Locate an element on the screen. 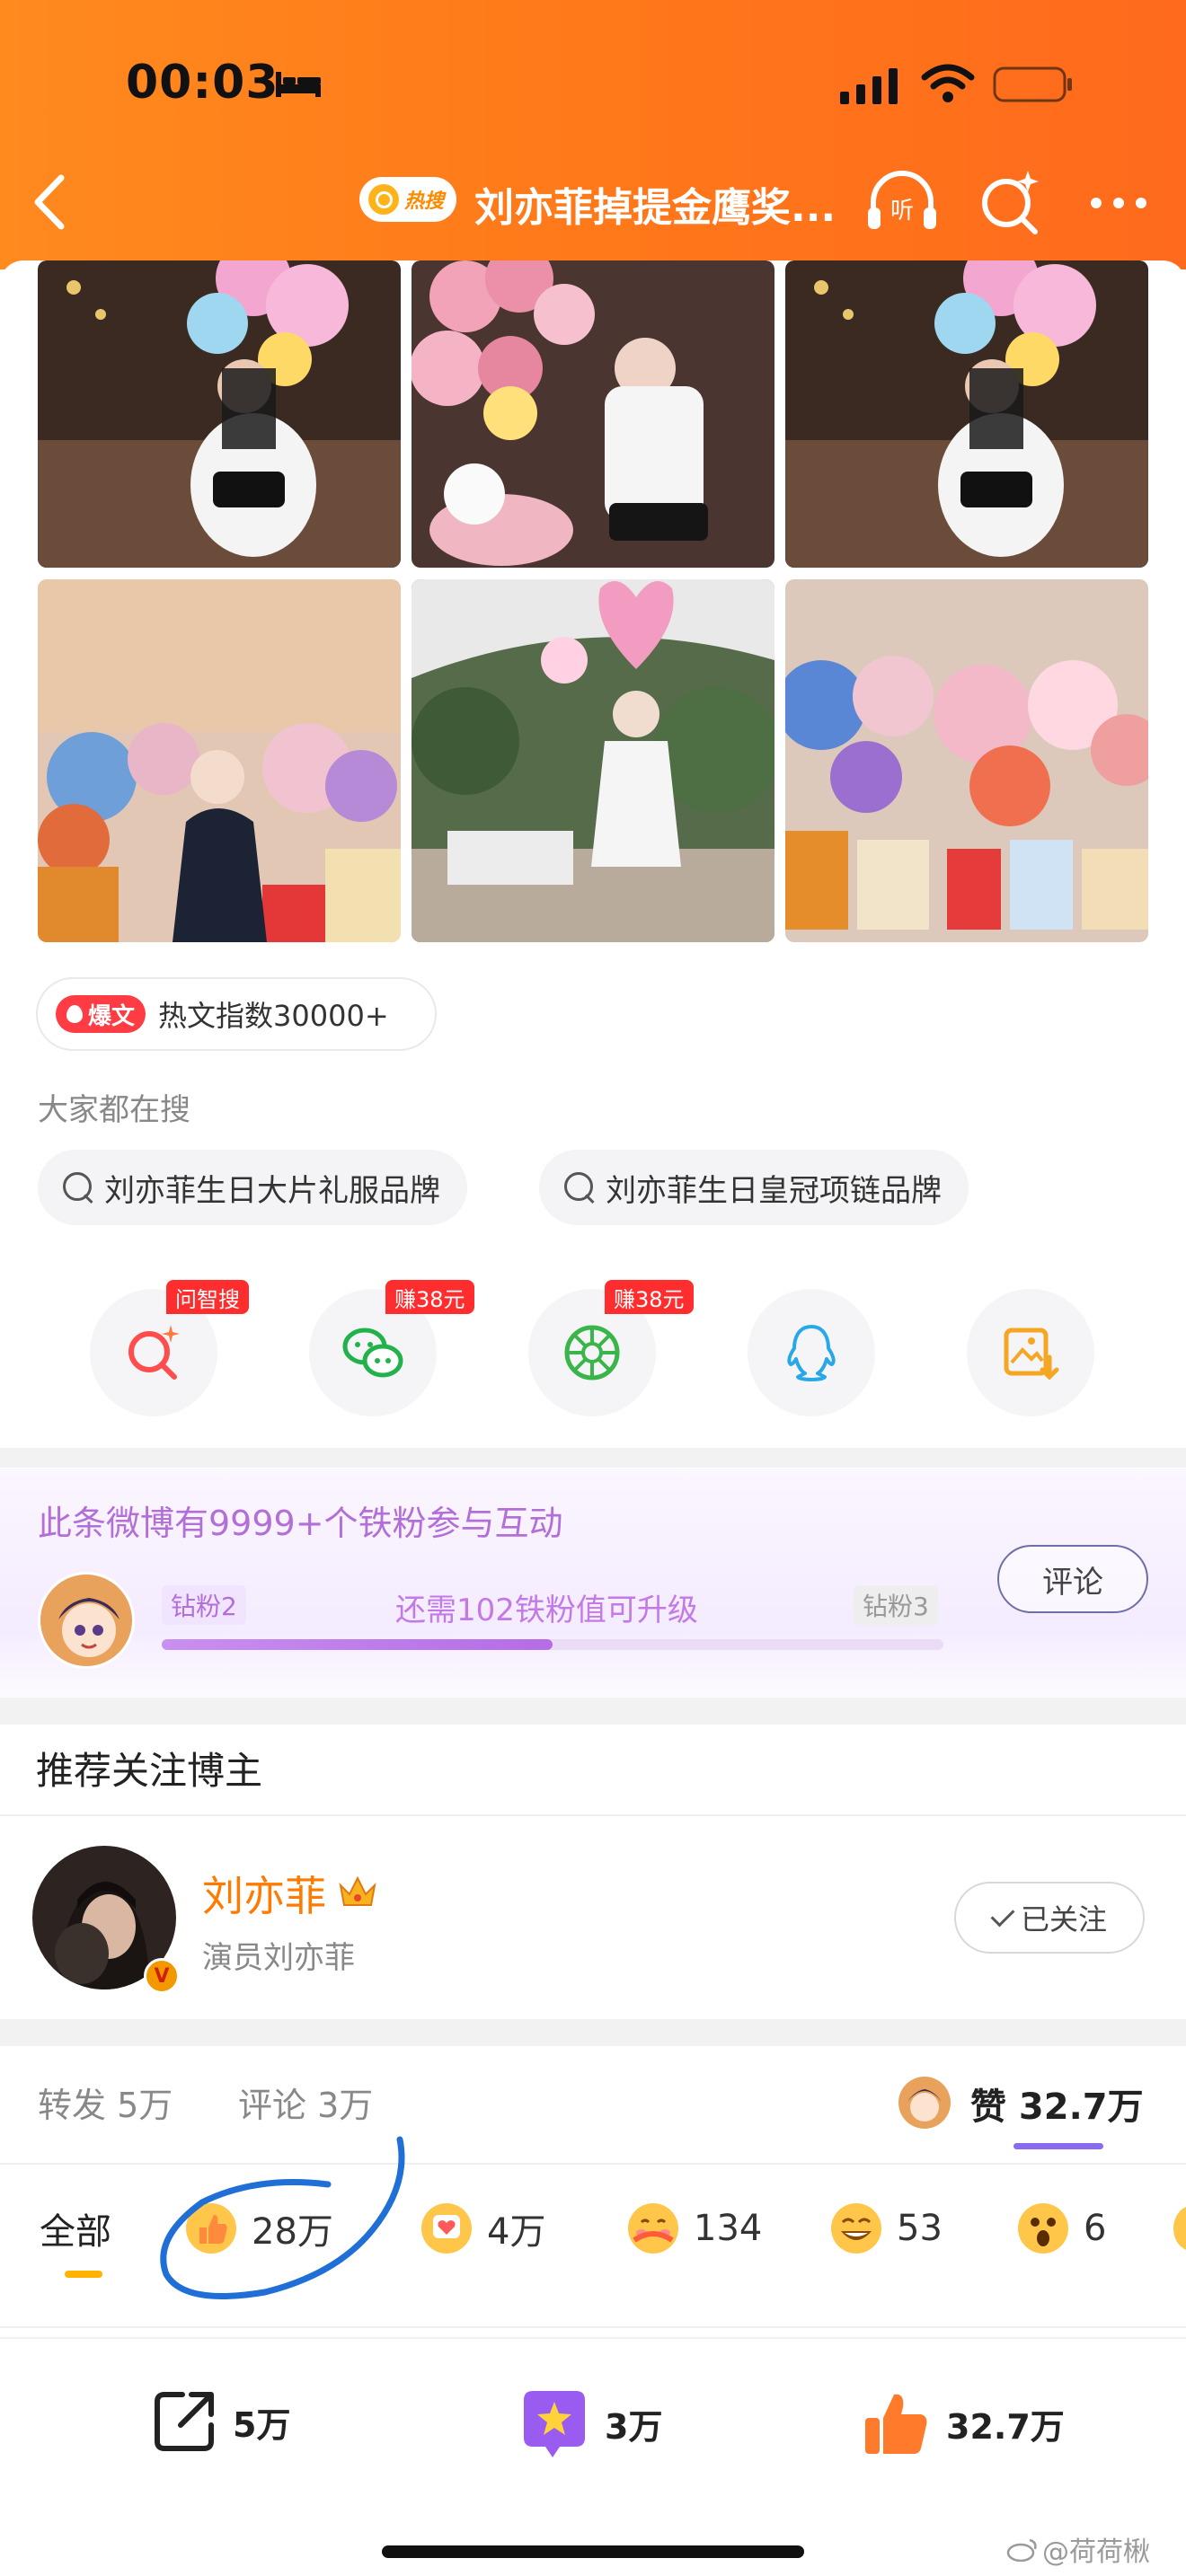  reaction-overflow-icon is located at coordinates (1179, 2228).